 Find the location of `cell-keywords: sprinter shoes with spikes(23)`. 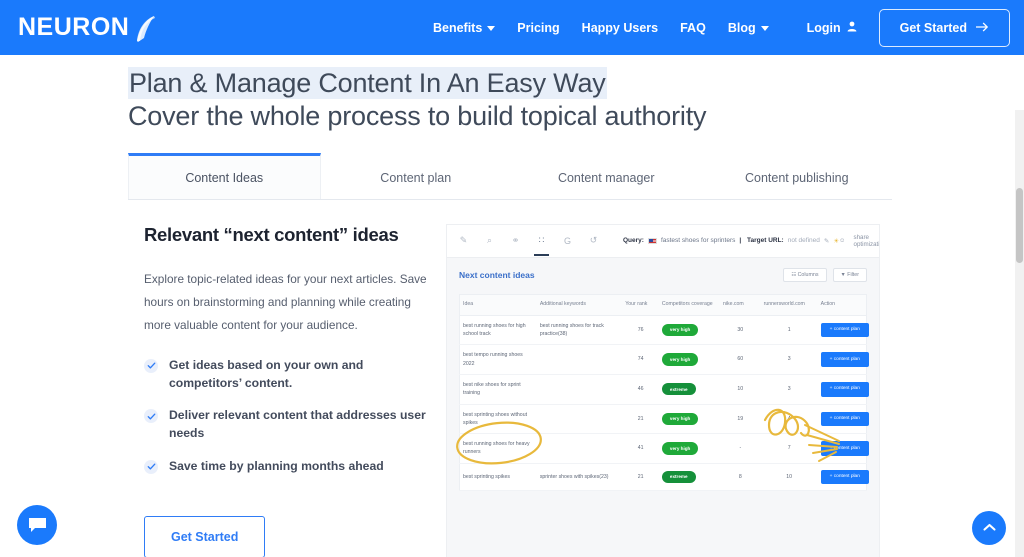

cell-keywords: sprinter shoes with spikes(23) is located at coordinates (579, 477).